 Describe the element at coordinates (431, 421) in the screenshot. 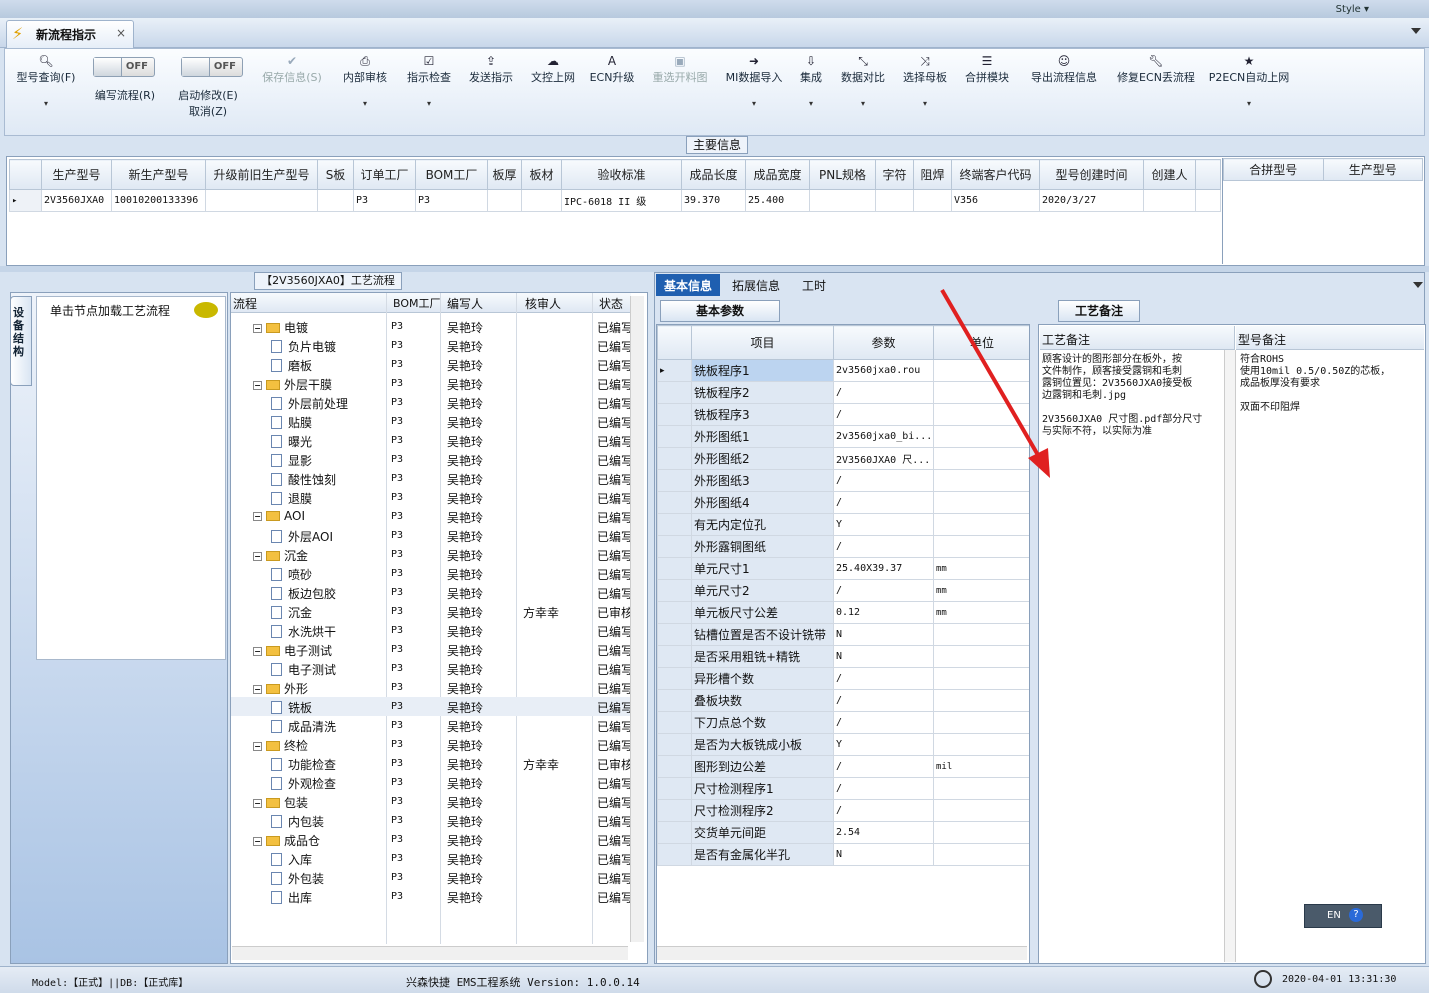

I see `tree-row: 贴膜 P3 吴艳玲 已编写` at that location.